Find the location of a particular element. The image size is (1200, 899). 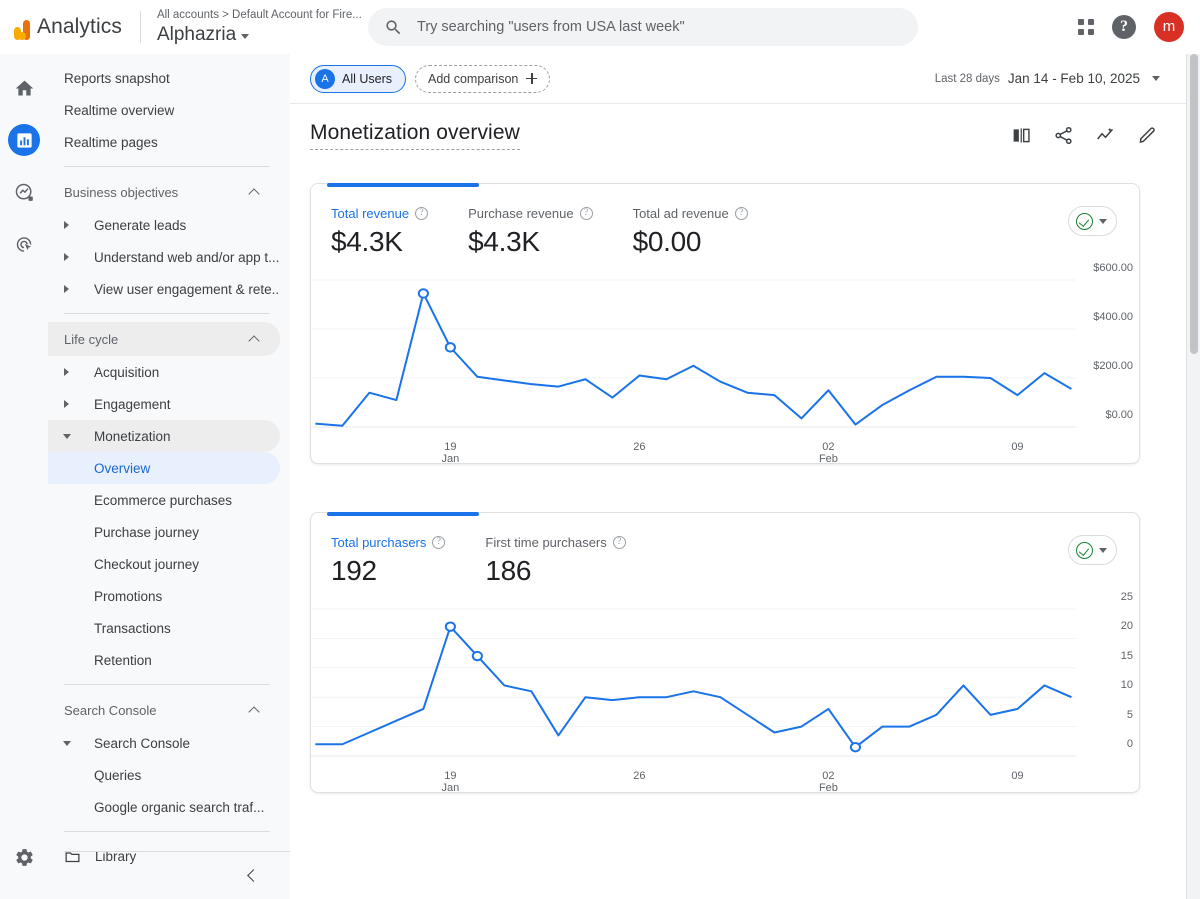

audience-avatar: A is located at coordinates (325, 78).